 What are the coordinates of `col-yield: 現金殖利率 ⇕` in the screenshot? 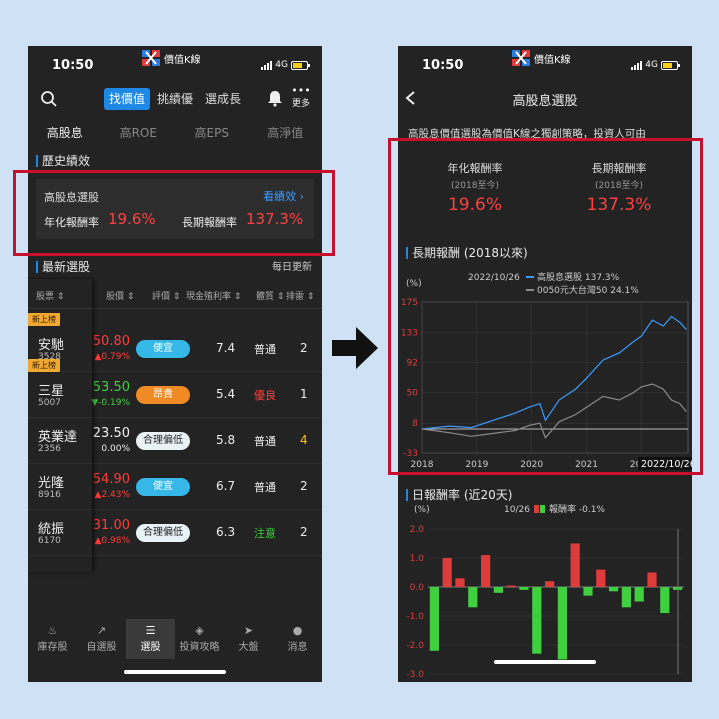 It's located at (213, 295).